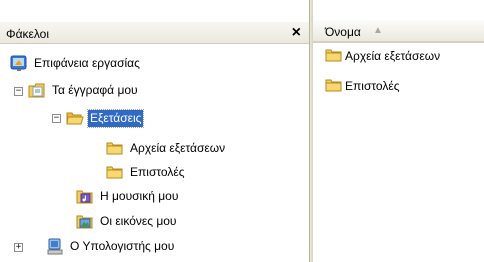 The image size is (484, 262). Describe the element at coordinates (84, 221) in the screenshot. I see `my-pictures-icon` at that location.